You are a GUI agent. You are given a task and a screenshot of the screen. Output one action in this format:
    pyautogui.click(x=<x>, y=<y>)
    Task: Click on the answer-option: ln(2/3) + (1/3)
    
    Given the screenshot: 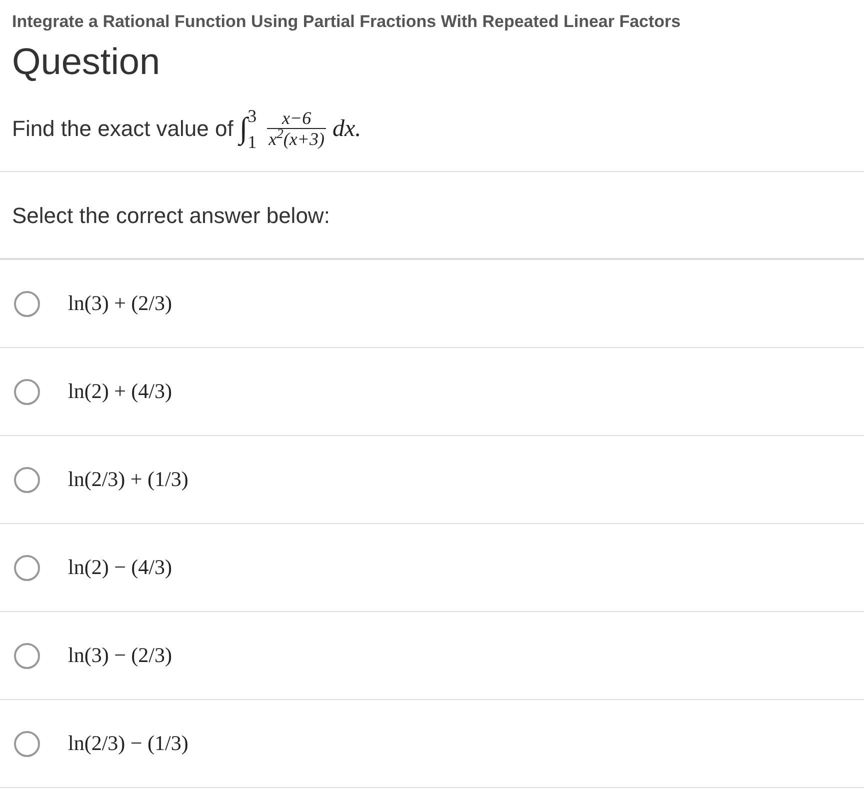 What is the action you would take?
    pyautogui.click(x=128, y=480)
    